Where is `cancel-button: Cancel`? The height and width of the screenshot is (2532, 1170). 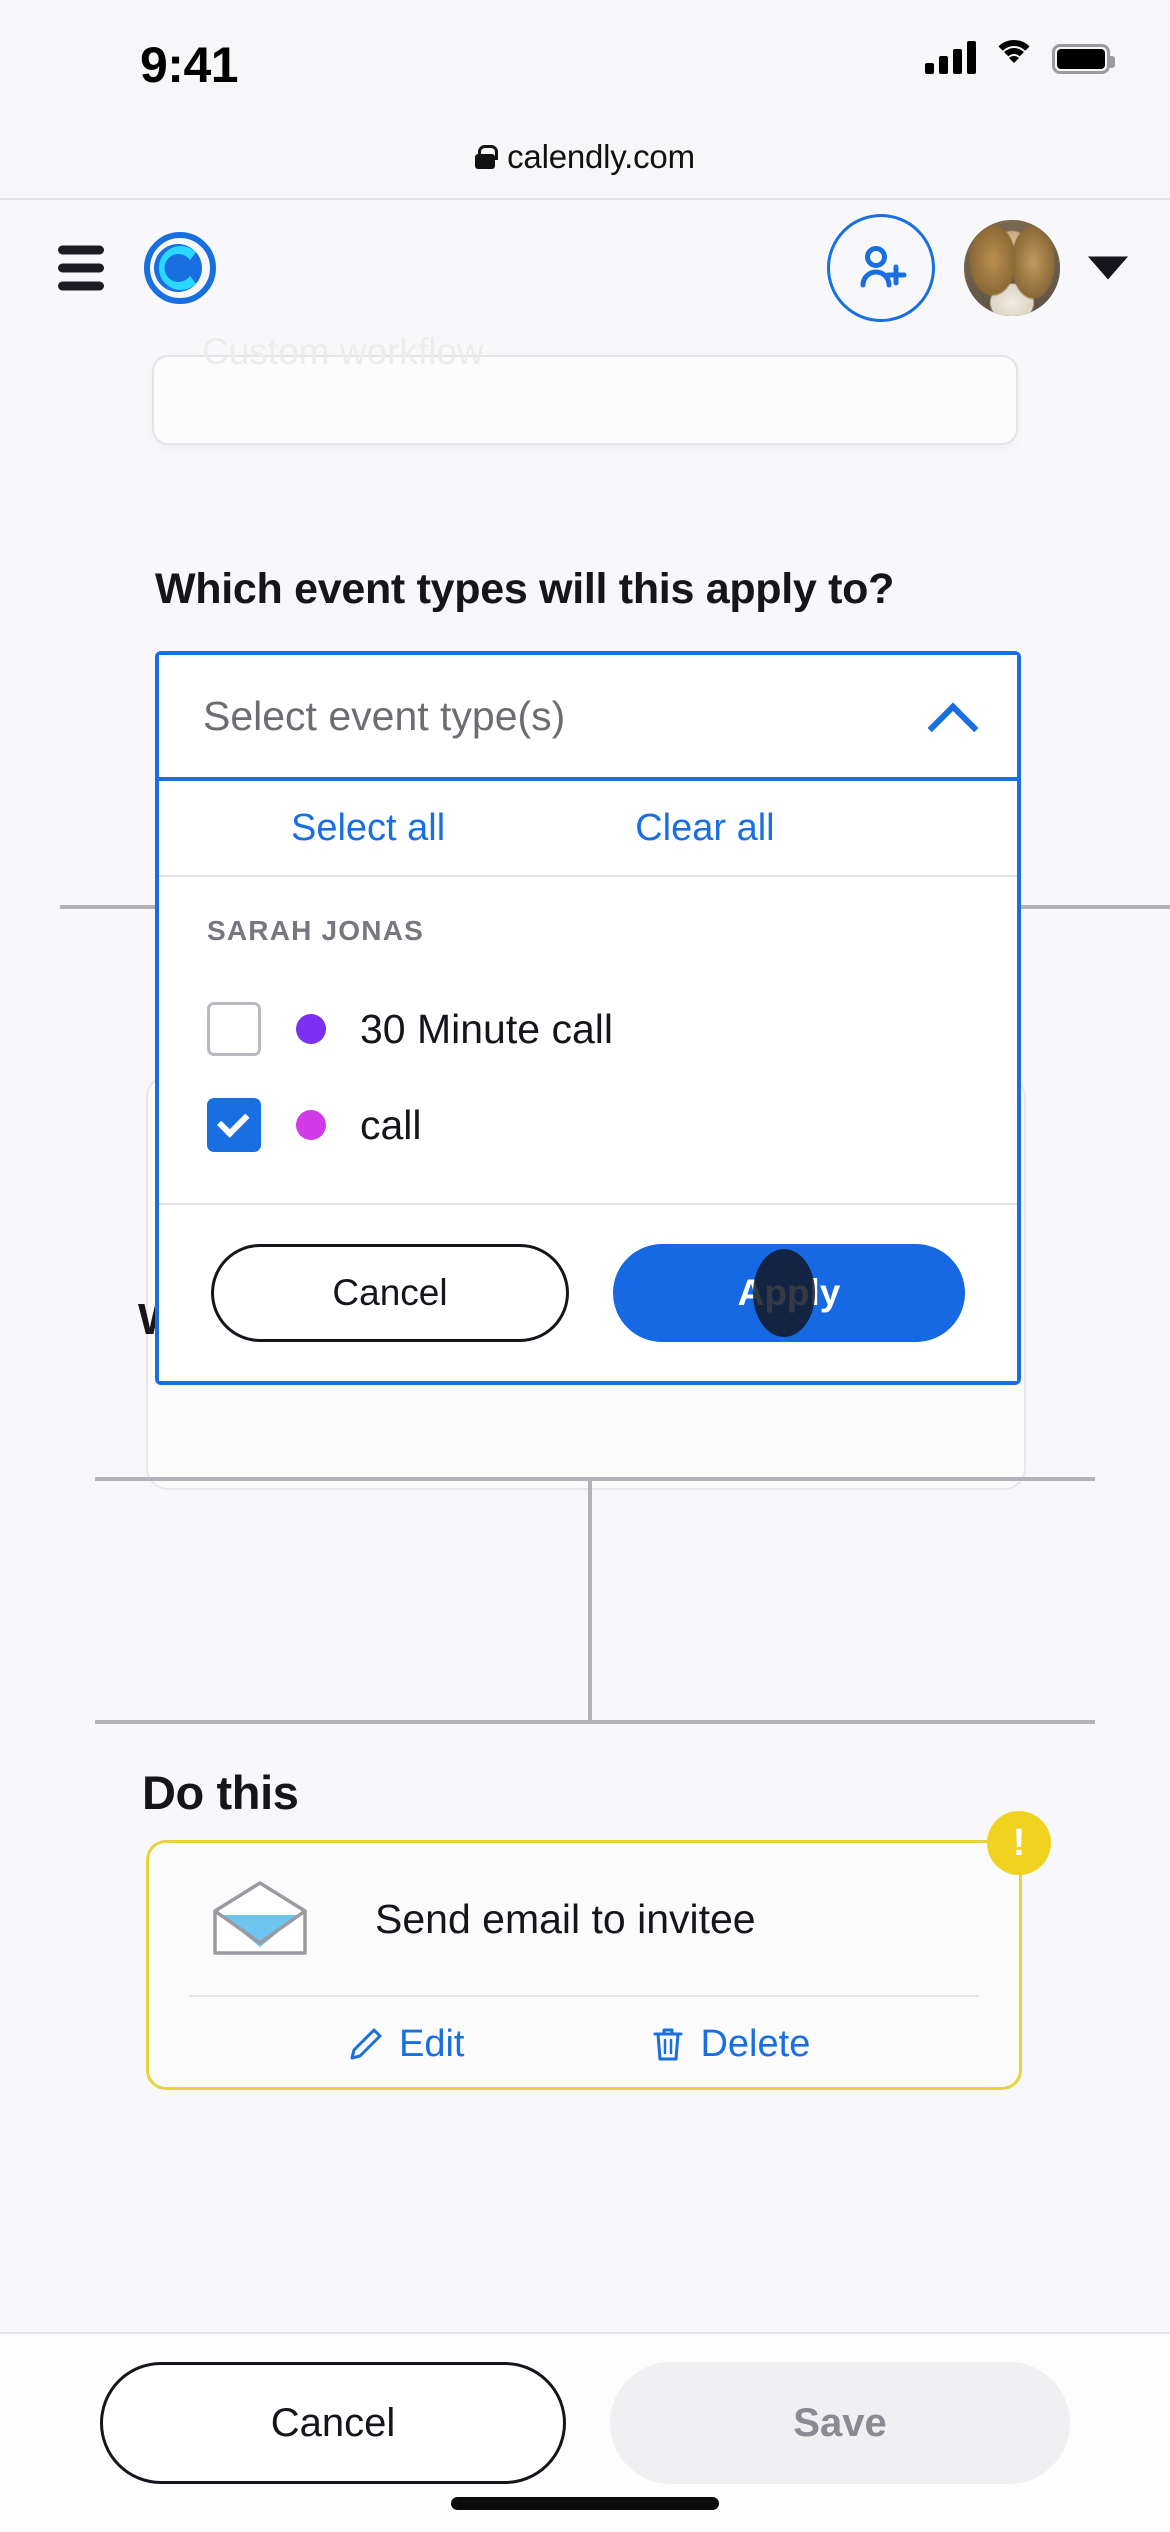 cancel-button: Cancel is located at coordinates (333, 2423).